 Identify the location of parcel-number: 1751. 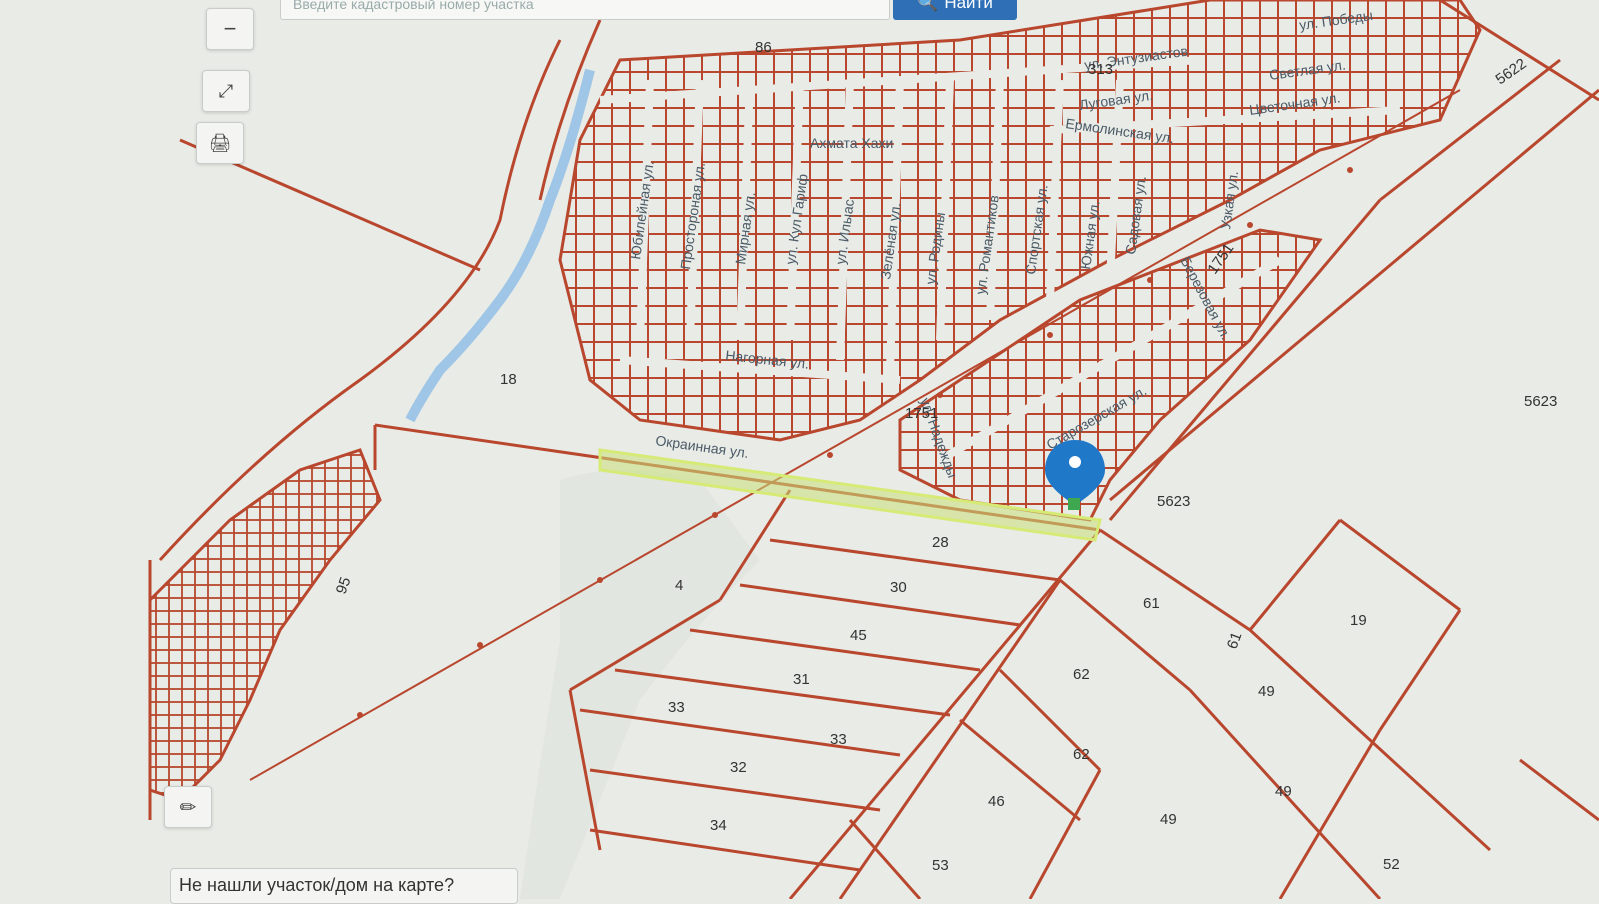
(921, 413).